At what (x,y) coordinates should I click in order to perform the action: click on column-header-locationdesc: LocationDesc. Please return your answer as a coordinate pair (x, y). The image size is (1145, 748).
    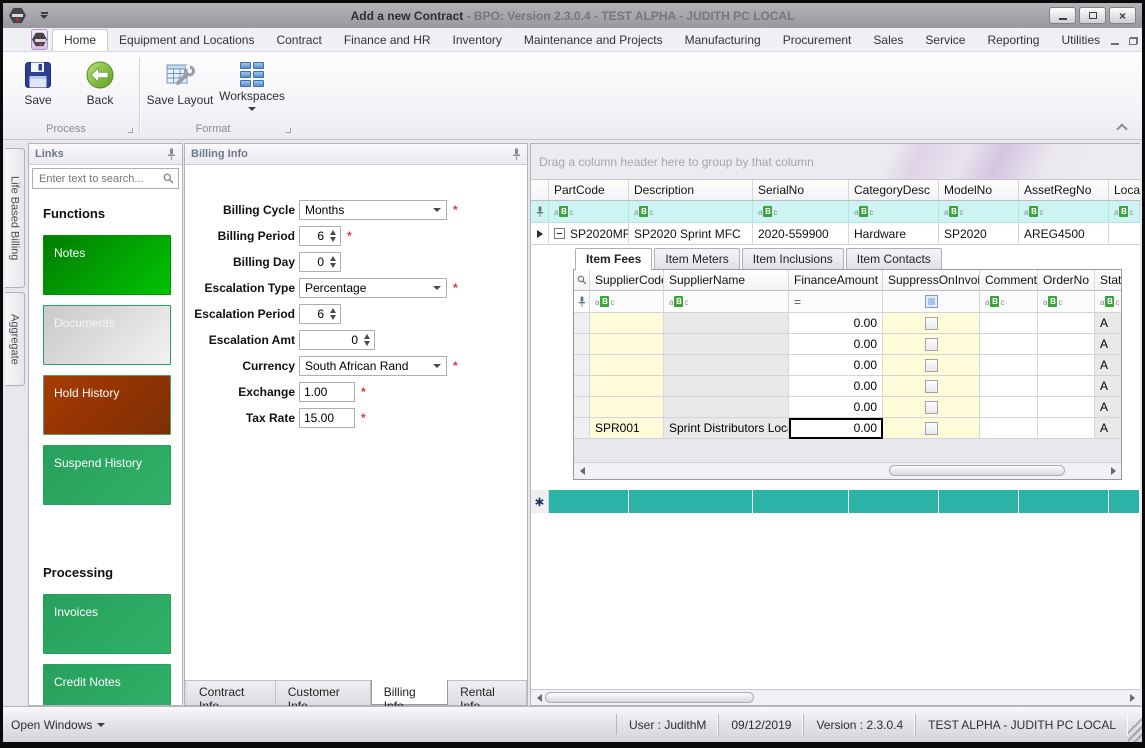
    Looking at the image, I should click on (1124, 190).